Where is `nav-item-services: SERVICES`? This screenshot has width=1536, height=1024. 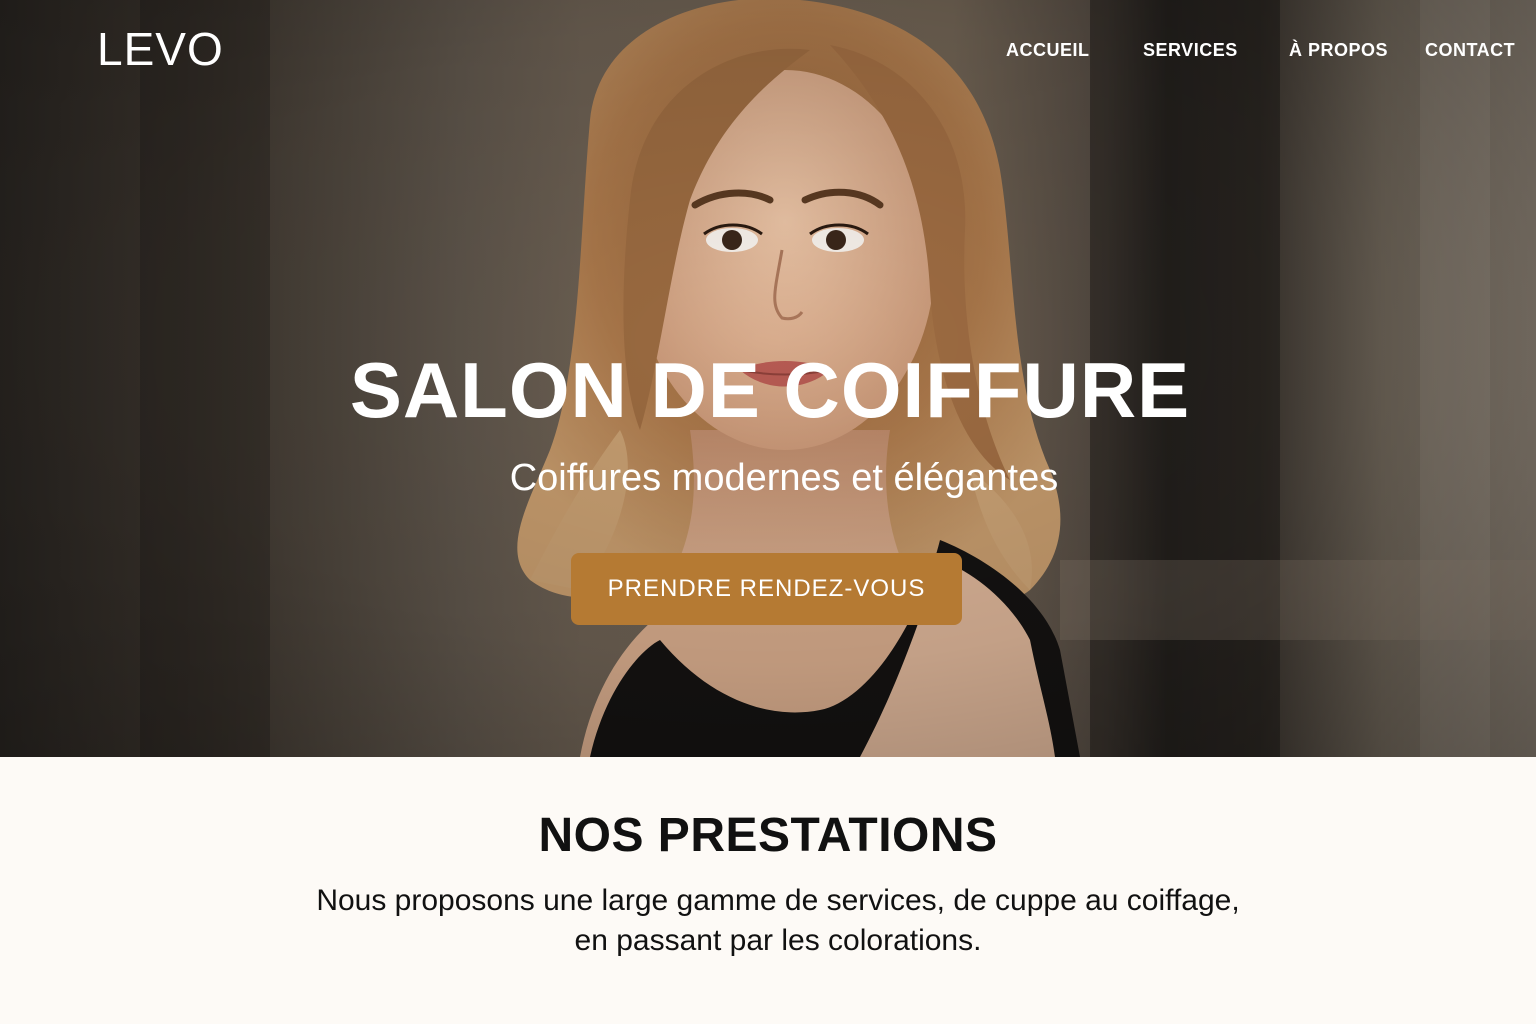 nav-item-services: SERVICES is located at coordinates (1190, 50).